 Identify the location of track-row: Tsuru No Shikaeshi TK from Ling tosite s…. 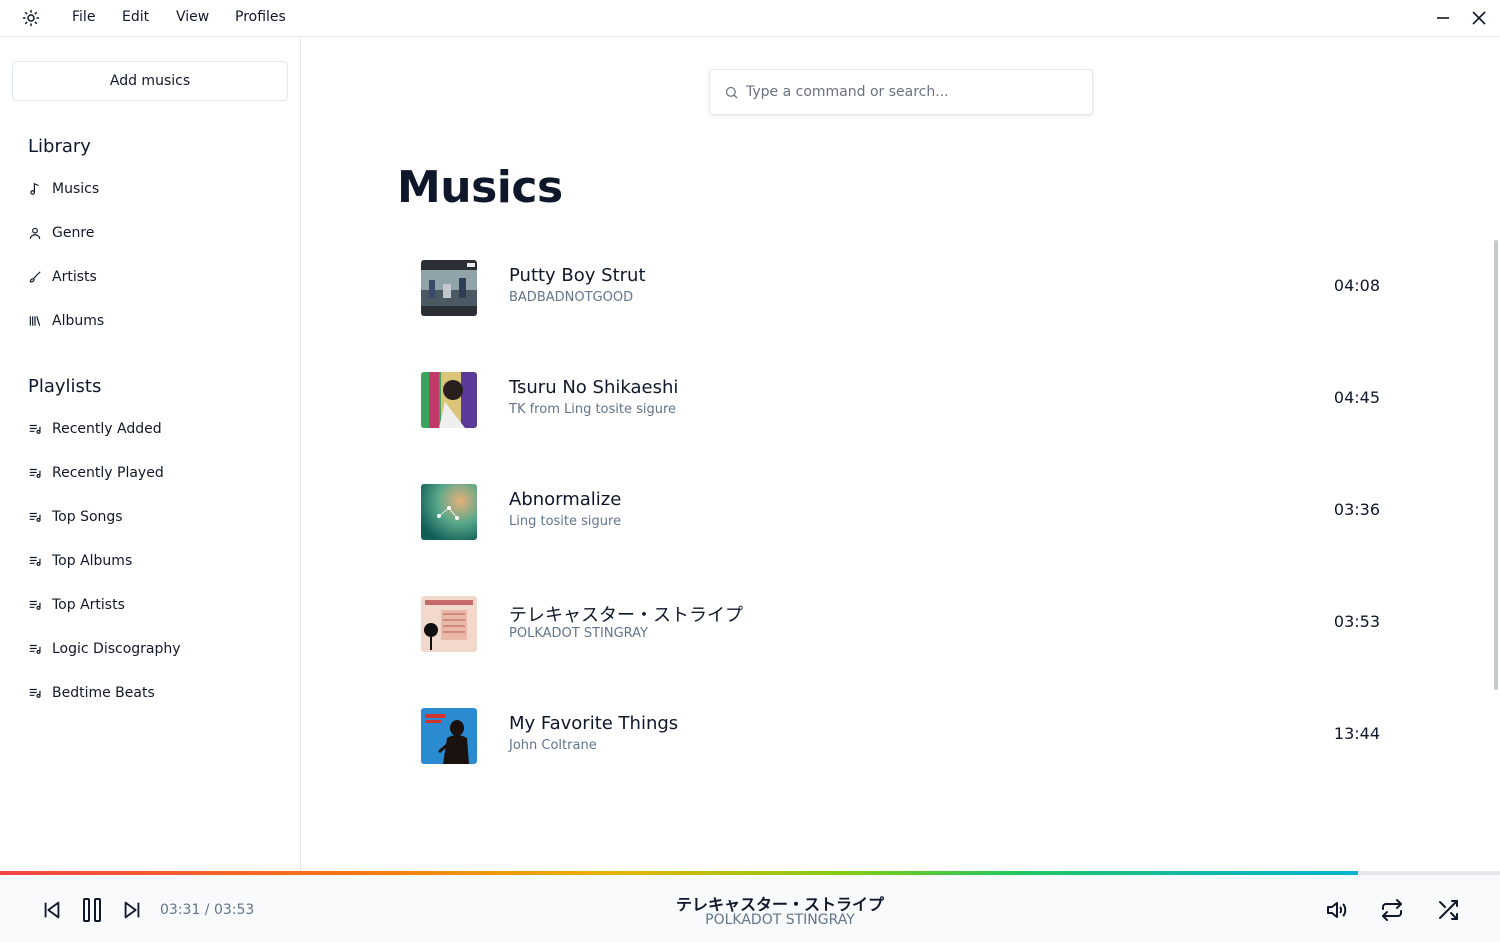
(905, 400).